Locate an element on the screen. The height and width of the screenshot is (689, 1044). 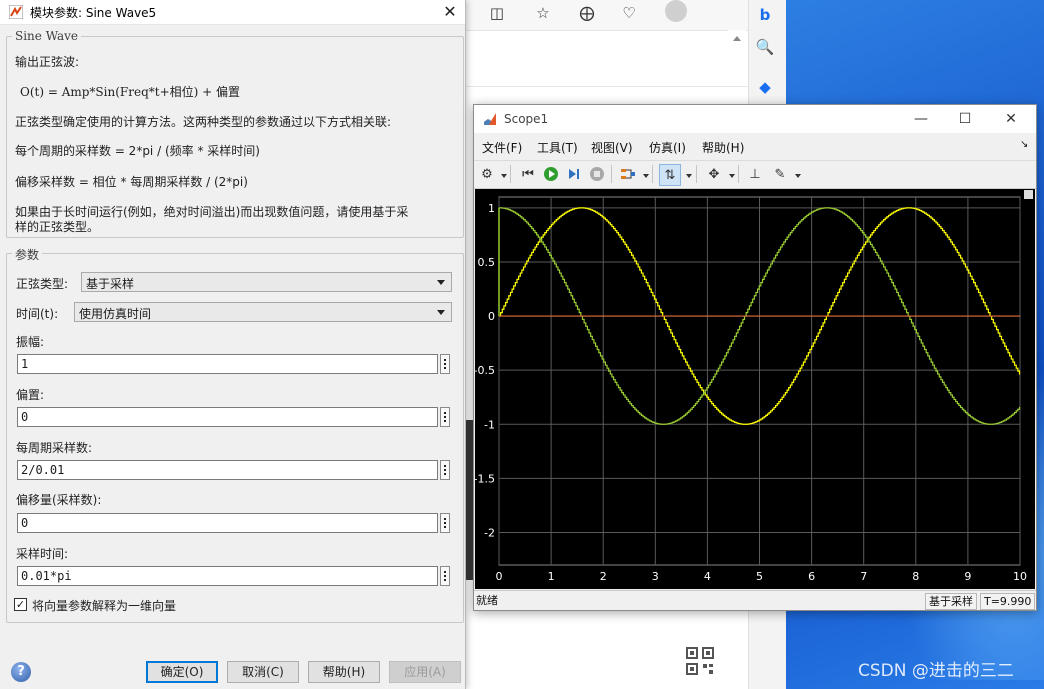
time-value: 使用仿真时间 is located at coordinates (115, 314).